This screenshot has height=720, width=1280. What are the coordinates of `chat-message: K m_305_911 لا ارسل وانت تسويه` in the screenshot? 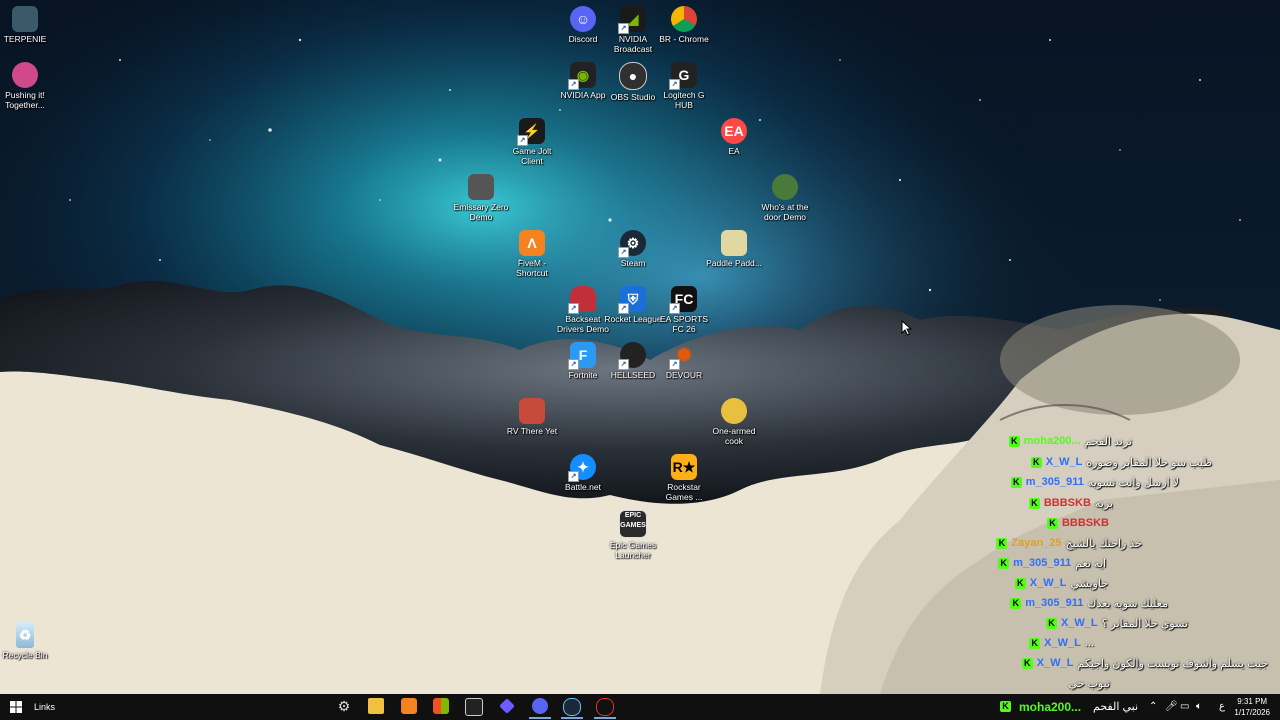 It's located at (1094, 482).